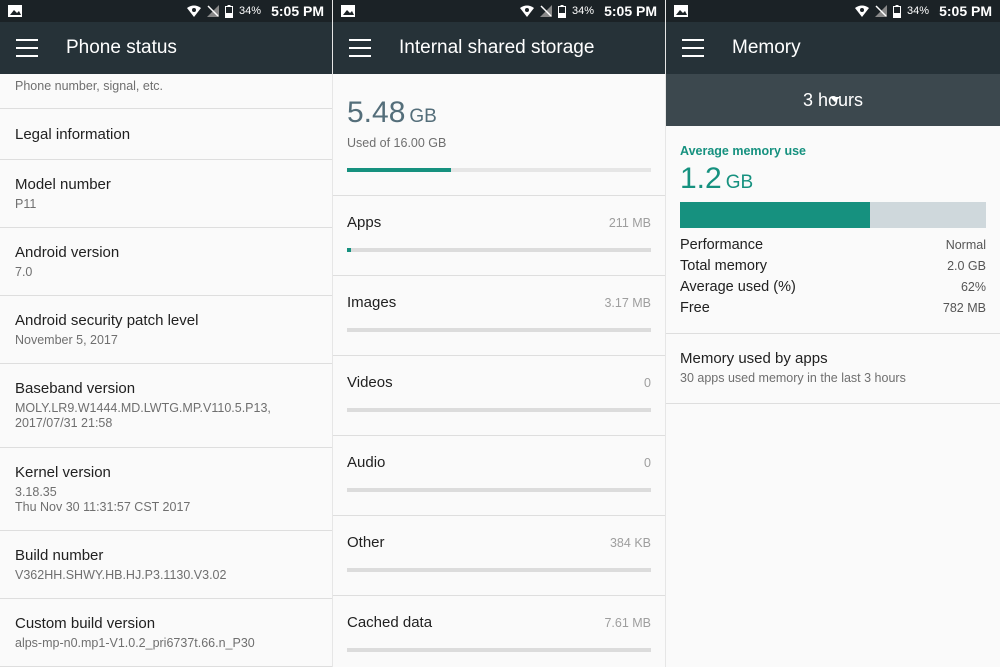 The height and width of the screenshot is (667, 1000). Describe the element at coordinates (66, 339) in the screenshot. I see `list-item-subtitle: November 5, 2017` at that location.